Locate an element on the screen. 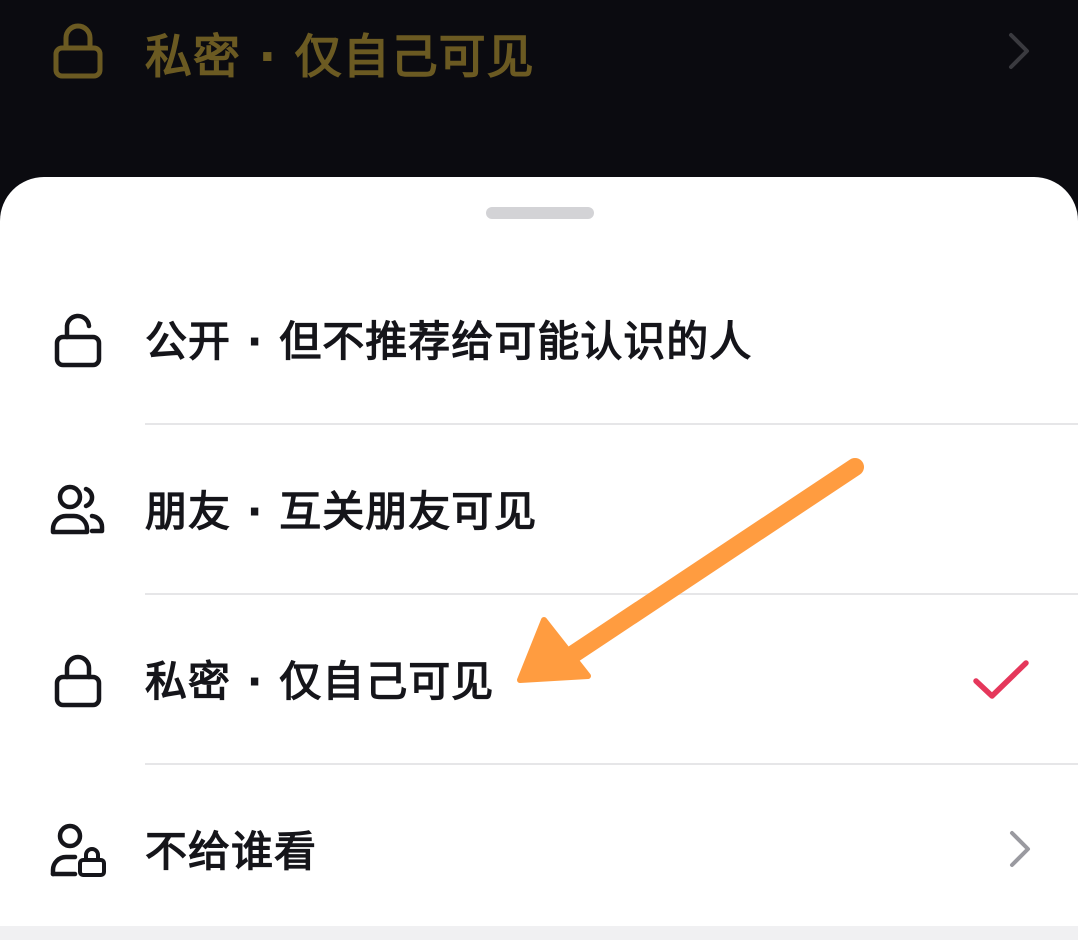  option-friends-label: 朋友 · 互关朋友可见 is located at coordinates (341, 511).